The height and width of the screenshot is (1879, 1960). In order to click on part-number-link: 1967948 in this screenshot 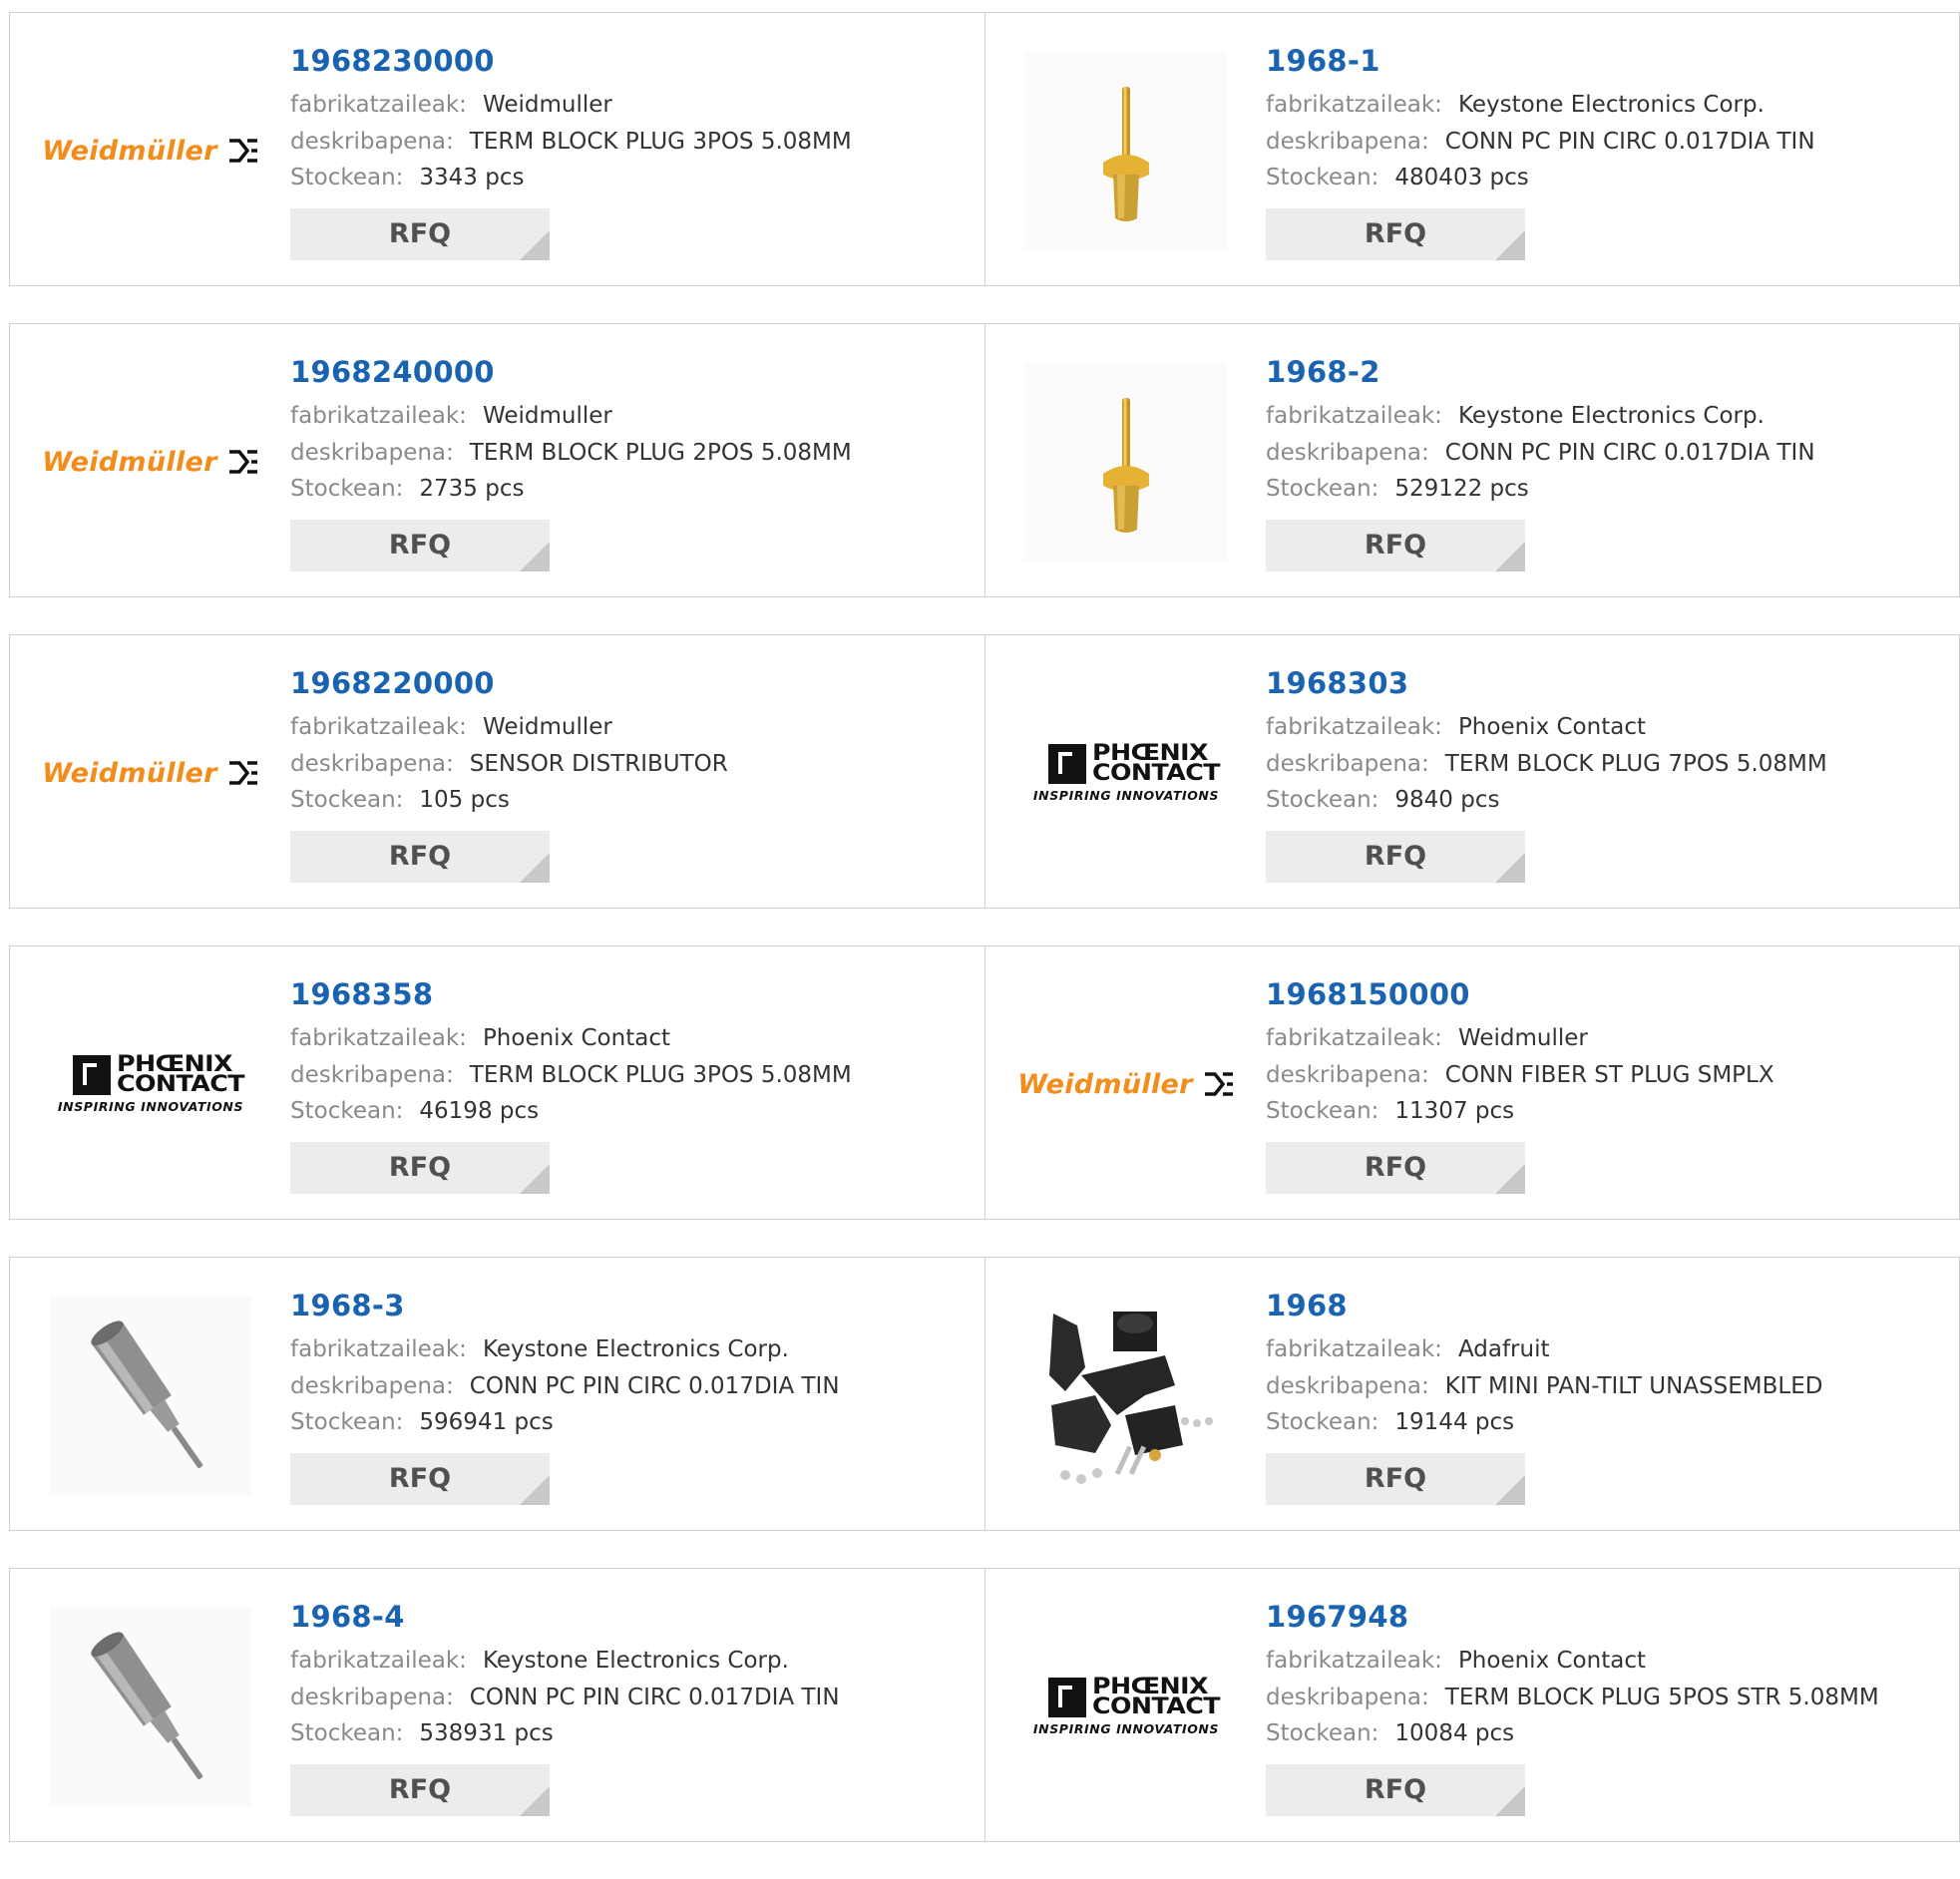, I will do `click(1608, 1617)`.